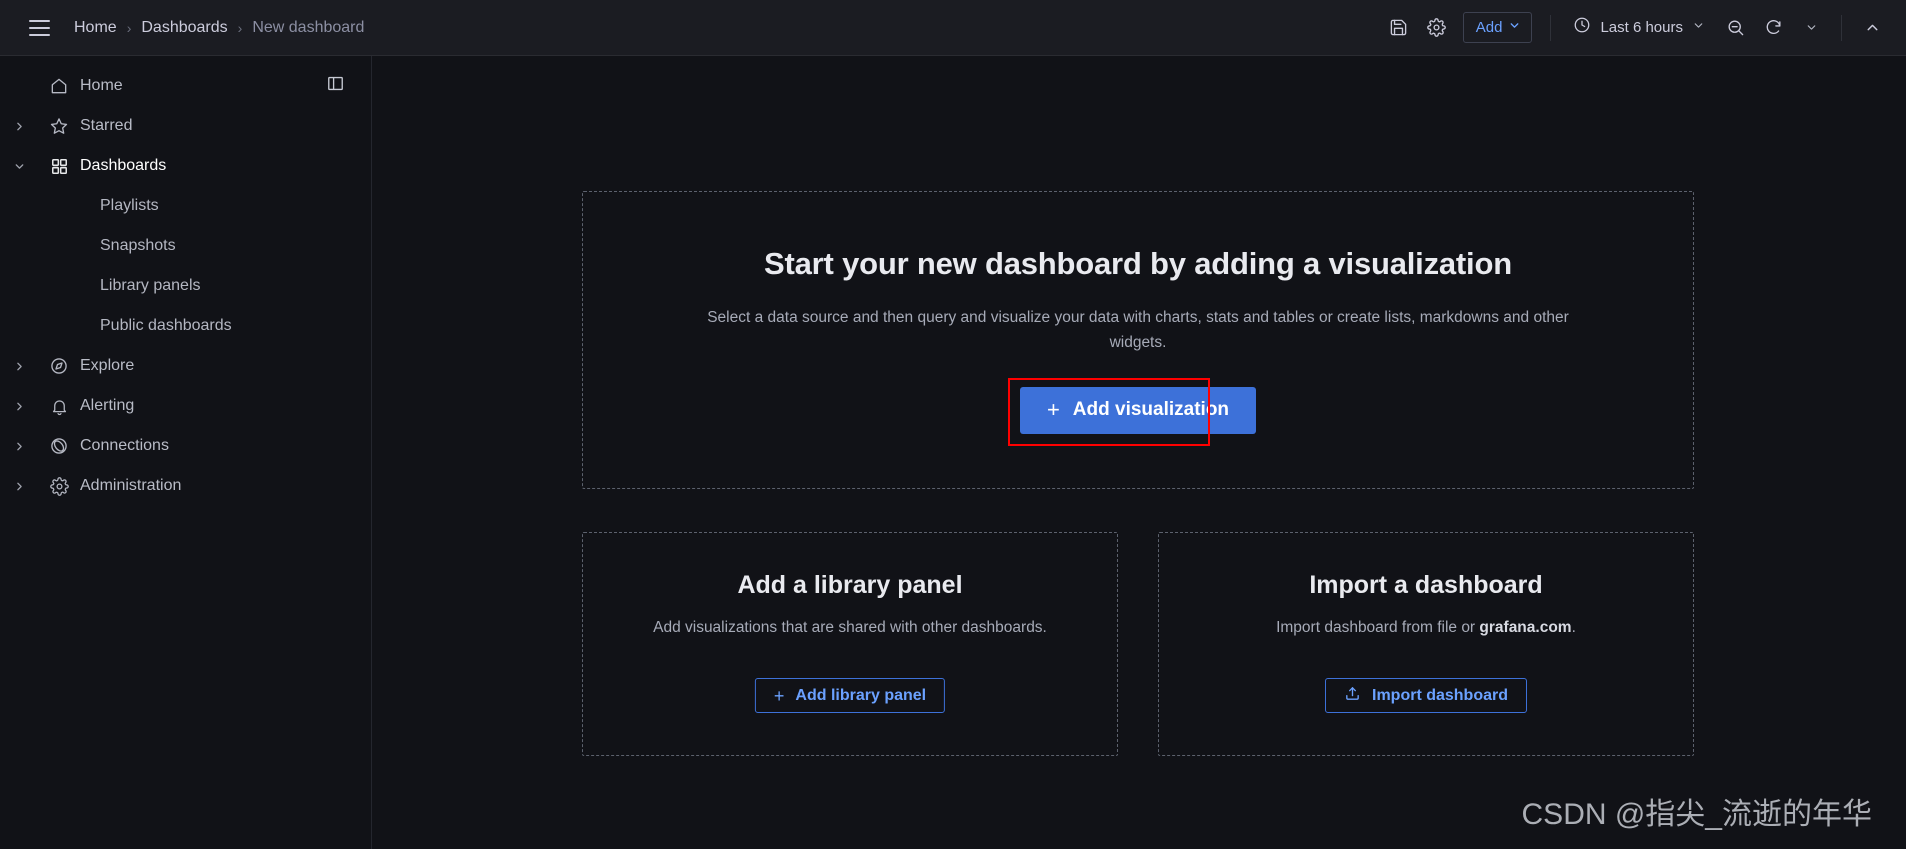  What do you see at coordinates (107, 405) in the screenshot?
I see `sidebar-item-label: Alerting` at bounding box center [107, 405].